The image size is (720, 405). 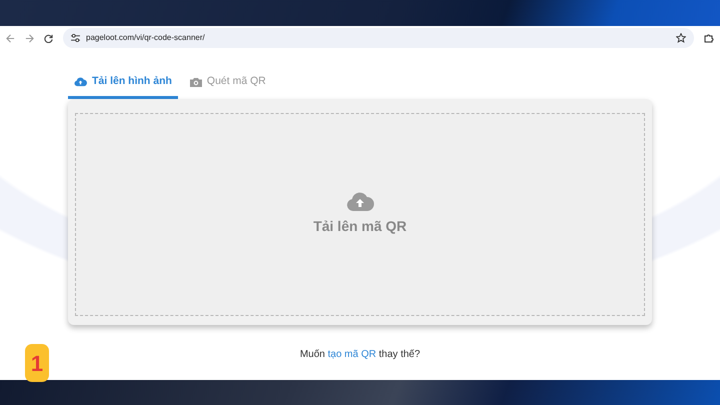 What do you see at coordinates (37, 363) in the screenshot?
I see `step-badge: 1` at bounding box center [37, 363].